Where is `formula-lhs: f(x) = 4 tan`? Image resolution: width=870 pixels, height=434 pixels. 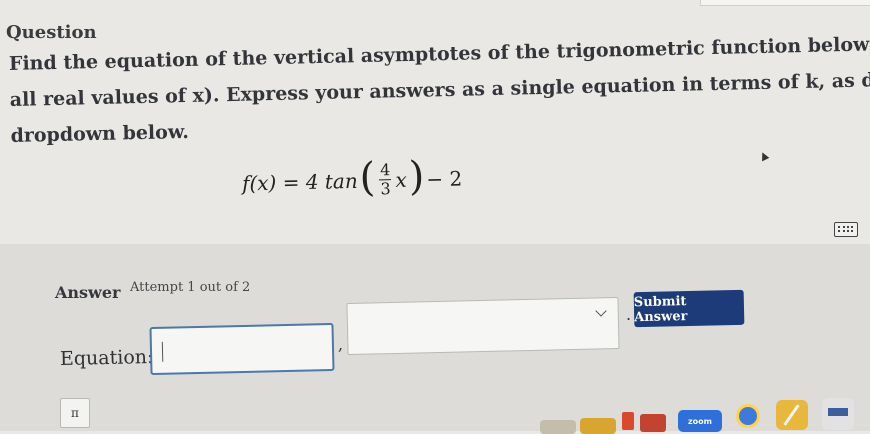
formula-lhs: f(x) = 4 tan is located at coordinates (299, 181).